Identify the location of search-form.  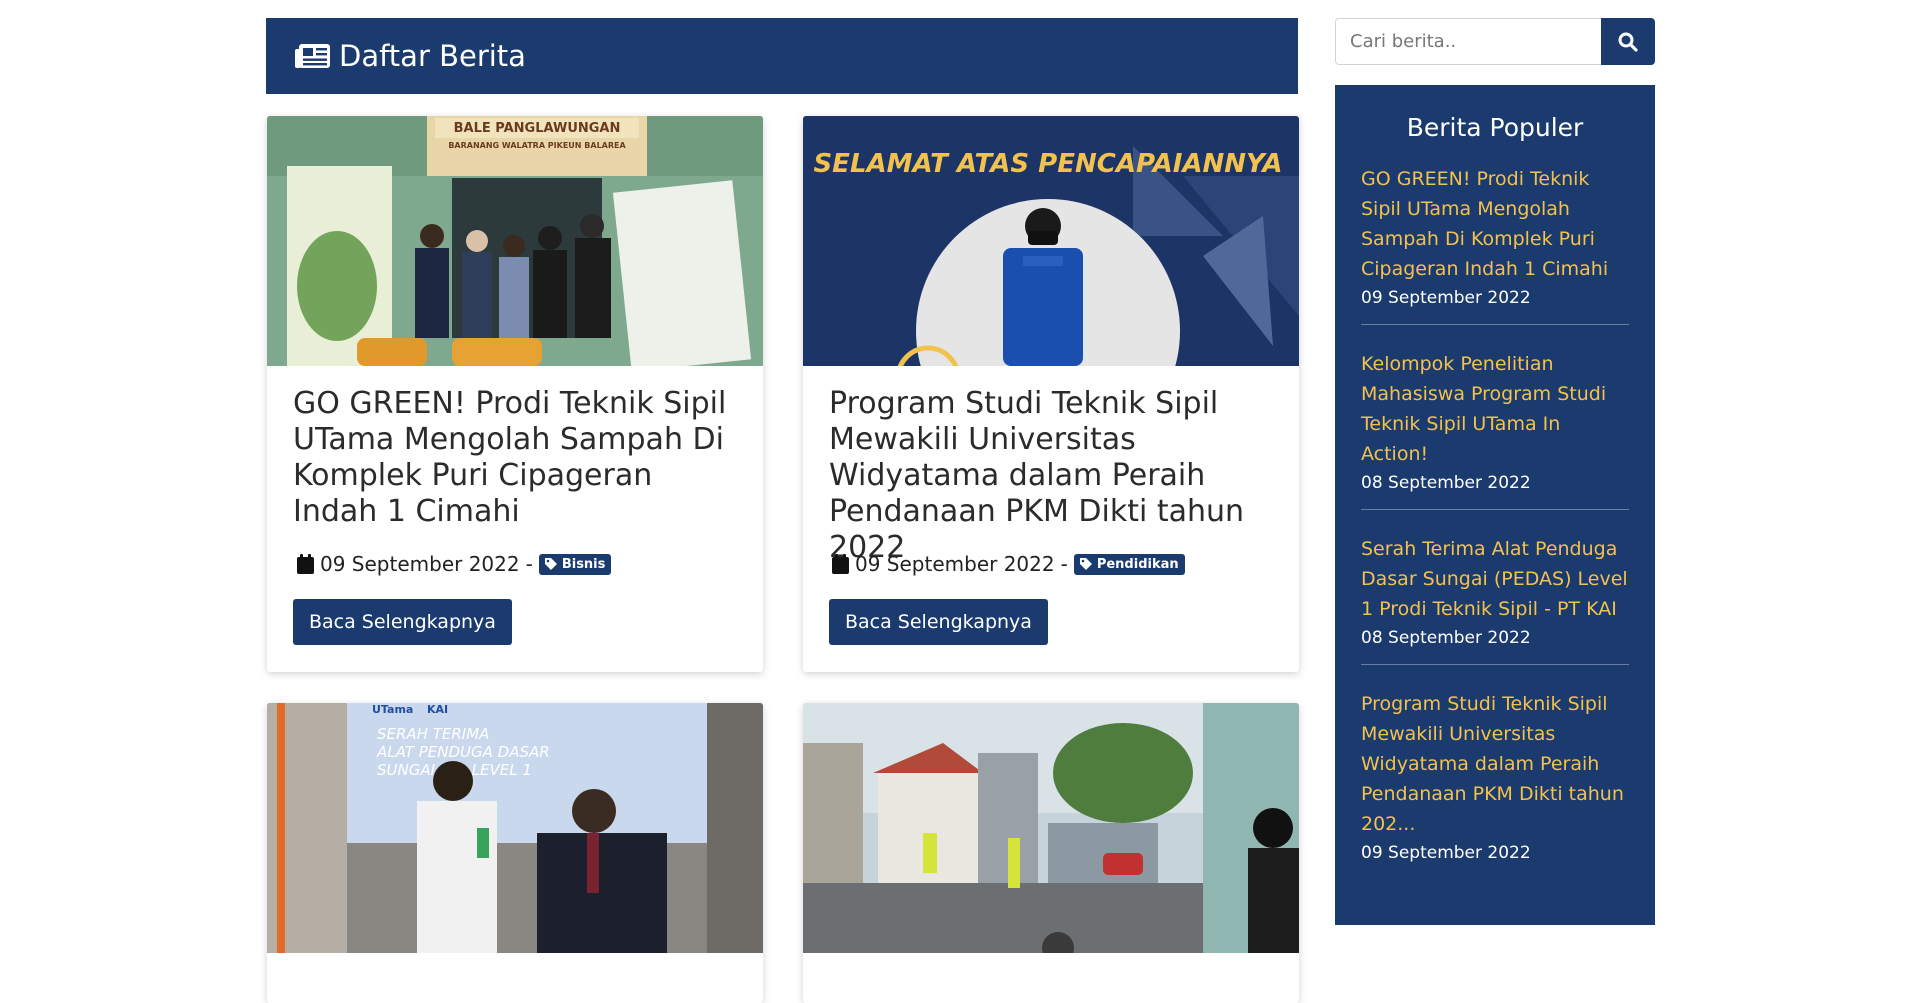
(1495, 41).